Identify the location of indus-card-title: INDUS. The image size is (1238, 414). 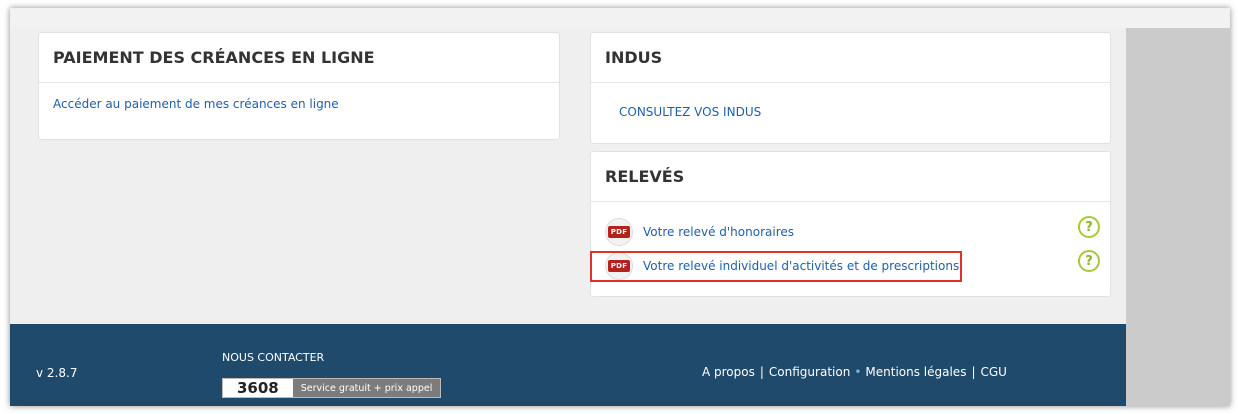
(850, 58).